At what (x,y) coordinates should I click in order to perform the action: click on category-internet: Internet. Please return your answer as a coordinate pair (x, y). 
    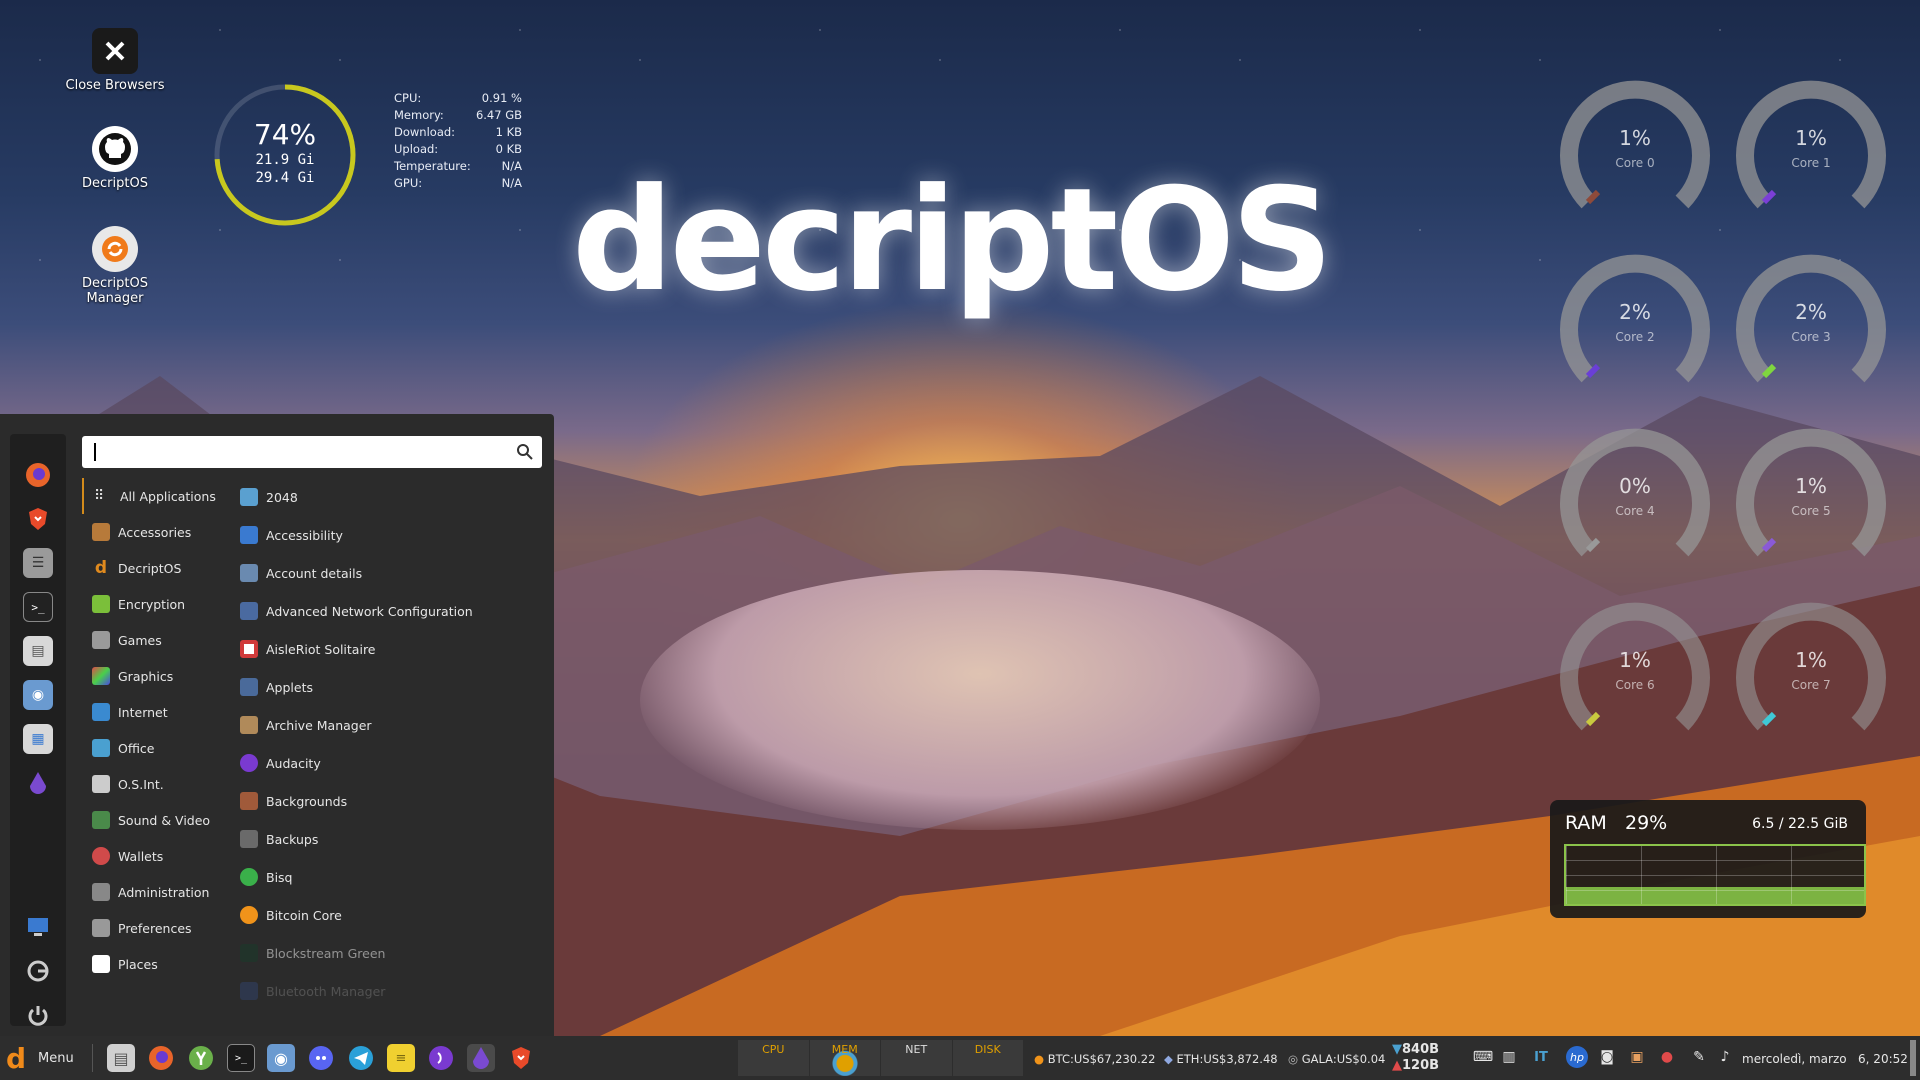
    Looking at the image, I should click on (156, 712).